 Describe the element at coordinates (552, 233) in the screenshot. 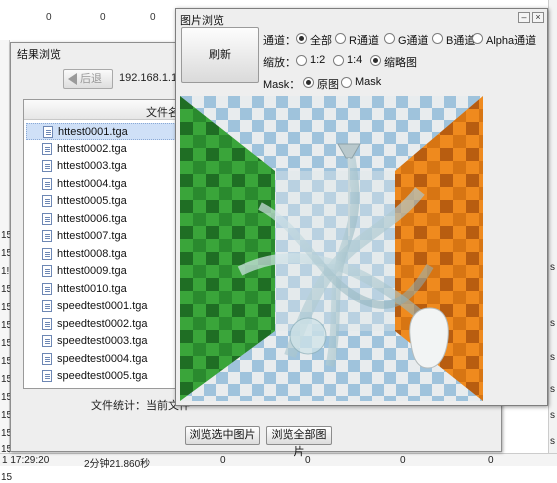

I see `background-right-column: s s s s s s` at that location.